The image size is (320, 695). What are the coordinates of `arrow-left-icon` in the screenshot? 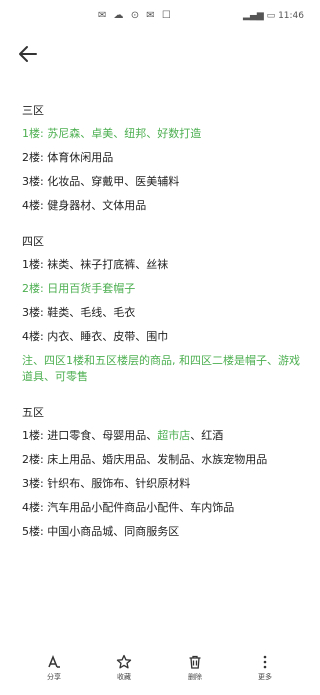 It's located at (28, 54).